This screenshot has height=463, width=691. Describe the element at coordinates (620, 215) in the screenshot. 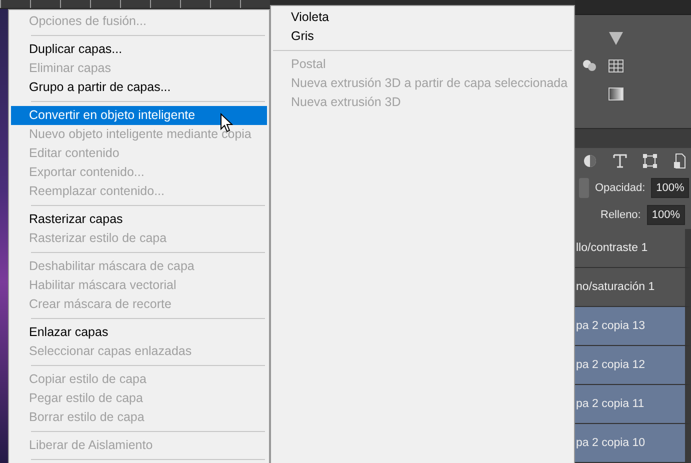

I see `fill-label: Relleno:` at that location.